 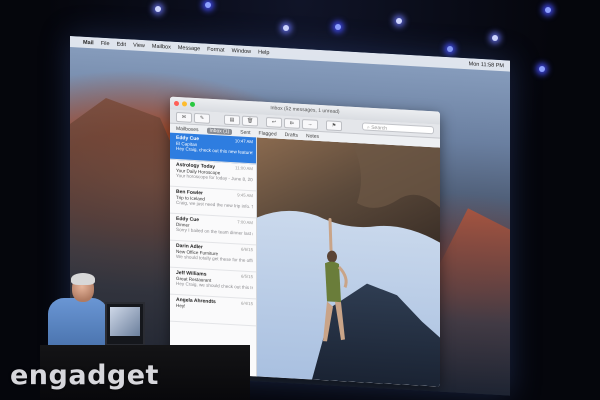 I want to click on favorite-flagged: Flagged, so click(x=268, y=134).